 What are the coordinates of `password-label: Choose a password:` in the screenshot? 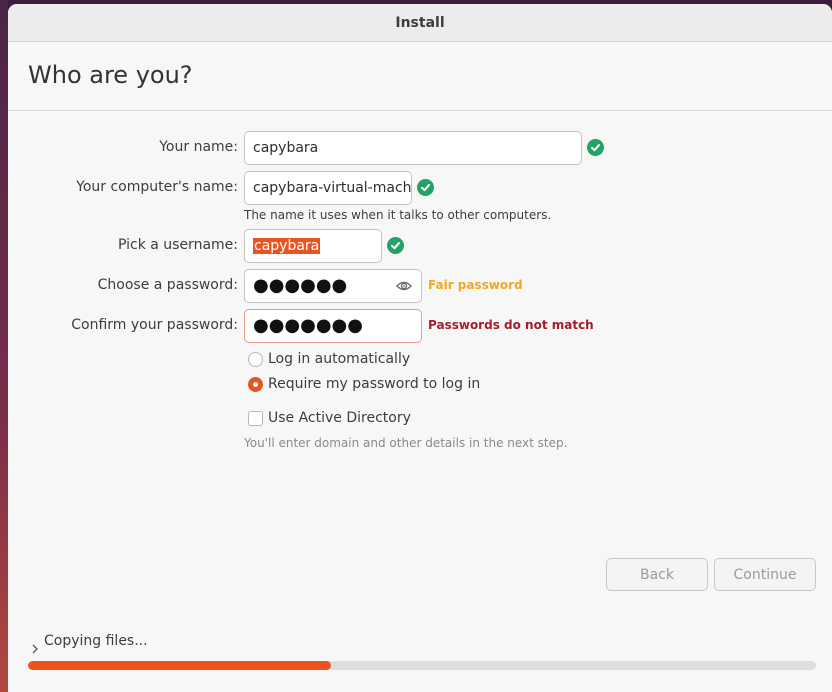 It's located at (167, 285).